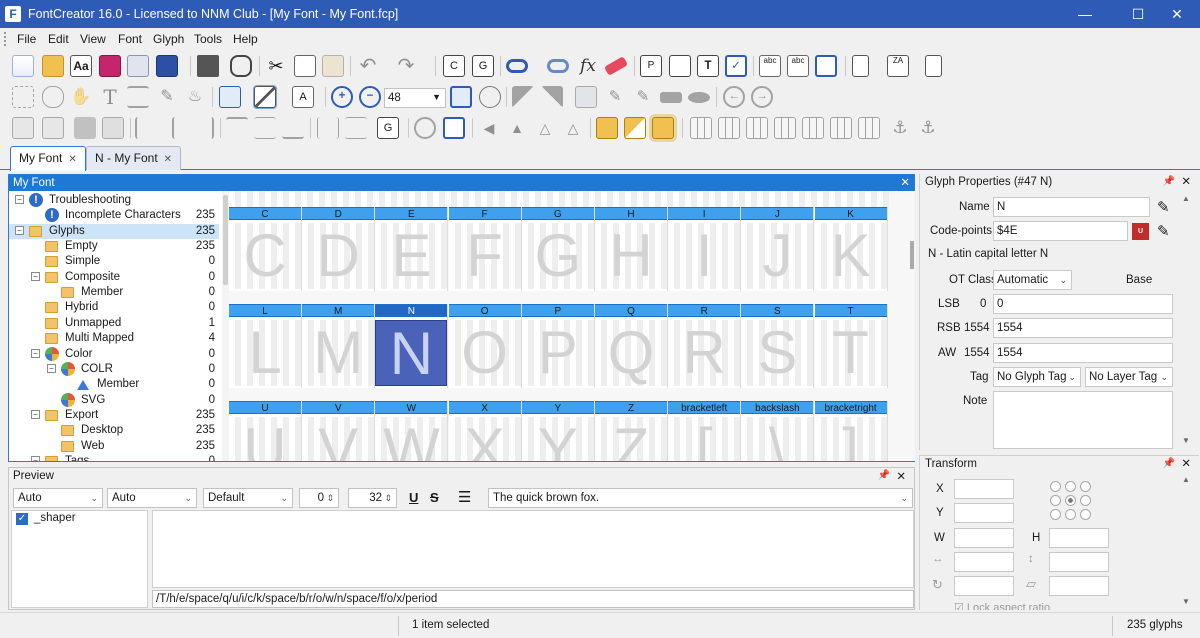  Describe the element at coordinates (699, 97) in the screenshot. I see `ellipse-icon` at that location.